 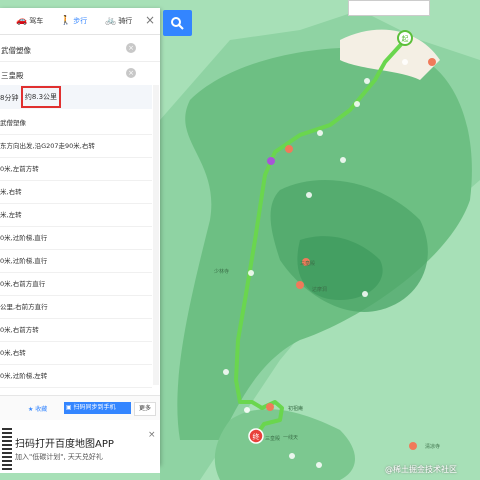 I want to click on mode-drive: 🚗 驾车, so click(x=29, y=21).